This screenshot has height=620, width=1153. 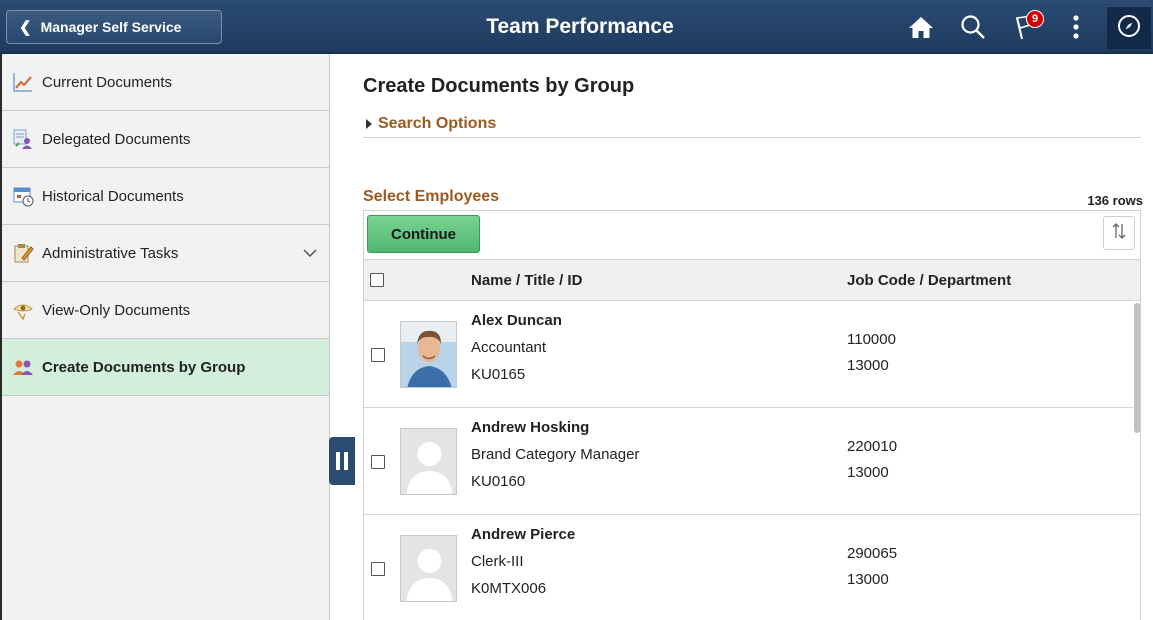 What do you see at coordinates (555, 454) in the screenshot?
I see `employee-title: Brand Category Manager` at bounding box center [555, 454].